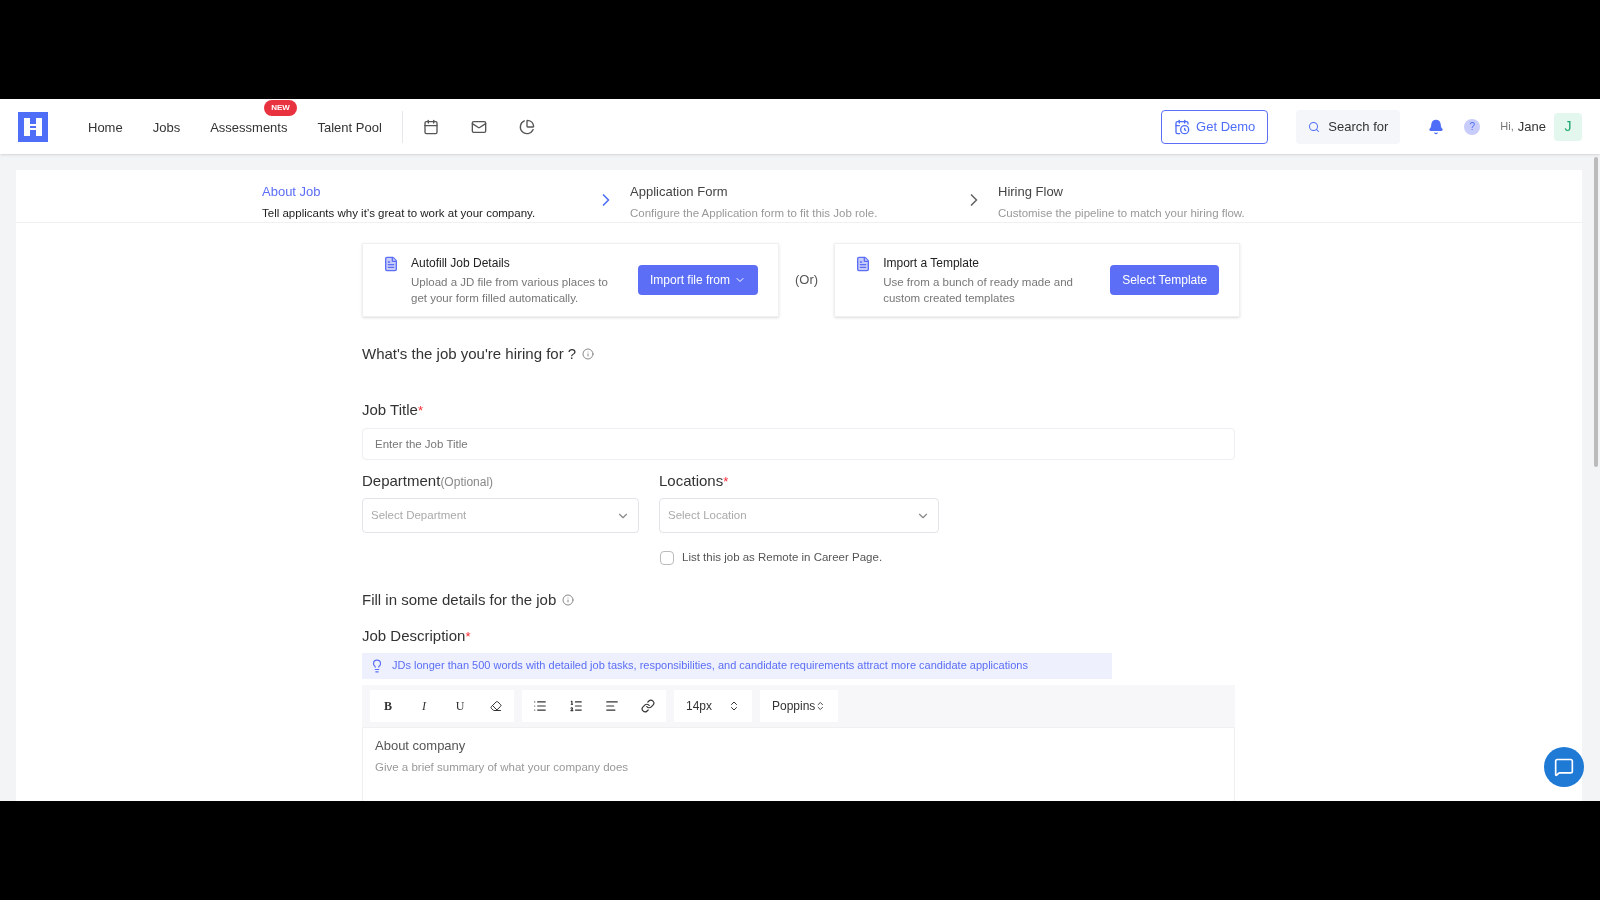  What do you see at coordinates (390, 410) in the screenshot?
I see `field-label: Job Title` at bounding box center [390, 410].